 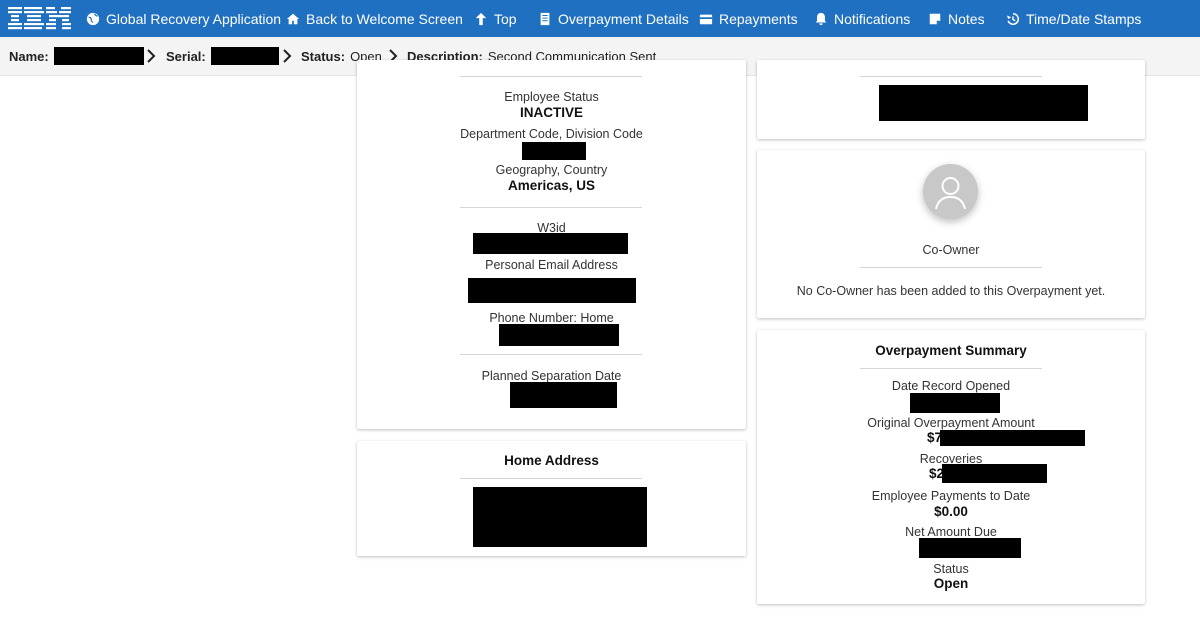 I want to click on nav-overpayment-details: Overpayment Details, so click(x=613, y=18).